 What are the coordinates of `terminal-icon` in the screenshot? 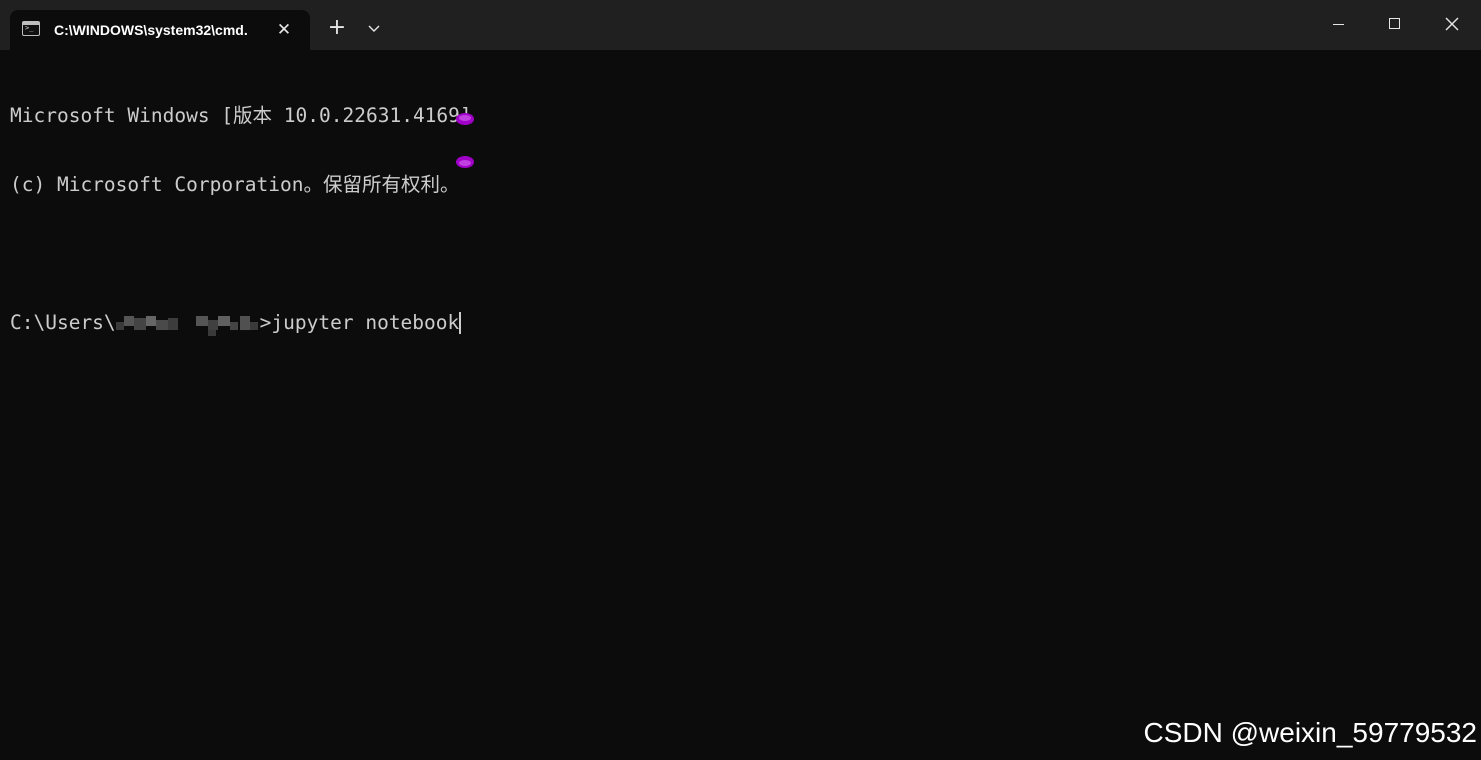 It's located at (31, 28).